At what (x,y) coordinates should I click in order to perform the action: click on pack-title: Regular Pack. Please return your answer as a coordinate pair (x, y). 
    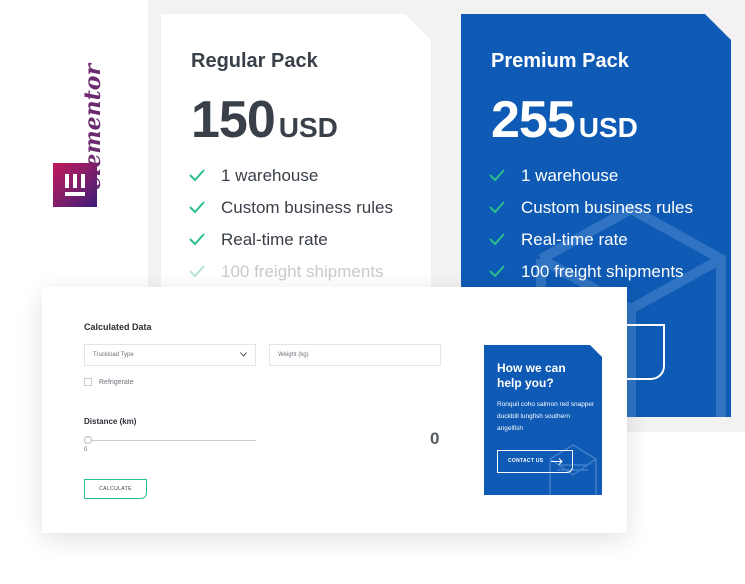
    Looking at the image, I should click on (254, 61).